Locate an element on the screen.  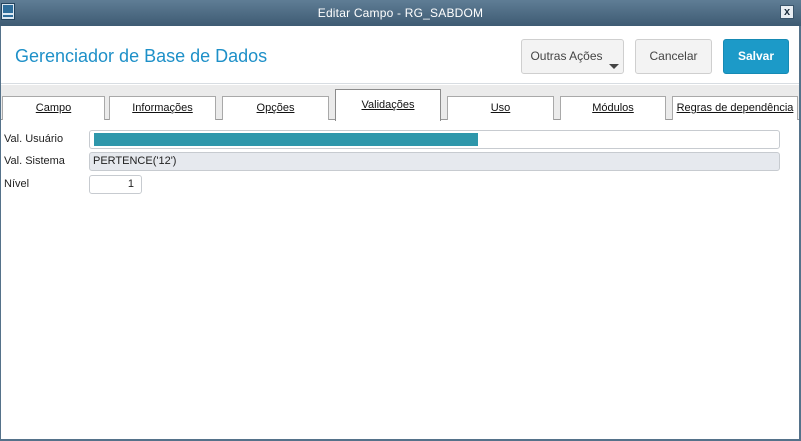
other-actions-label: Outras Ações is located at coordinates (566, 56).